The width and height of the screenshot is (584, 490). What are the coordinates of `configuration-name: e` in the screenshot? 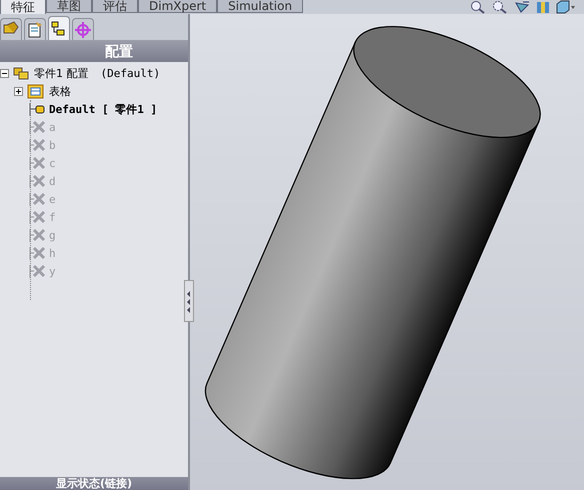 It's located at (52, 199).